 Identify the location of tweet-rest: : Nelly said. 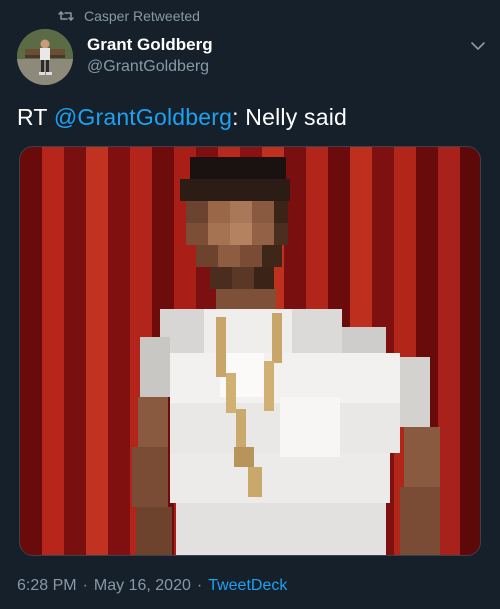
(290, 117).